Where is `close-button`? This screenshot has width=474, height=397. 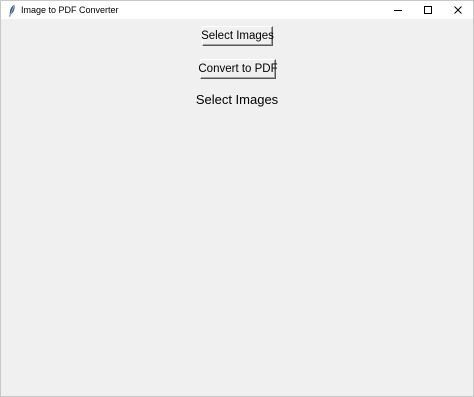
close-button is located at coordinates (458, 10).